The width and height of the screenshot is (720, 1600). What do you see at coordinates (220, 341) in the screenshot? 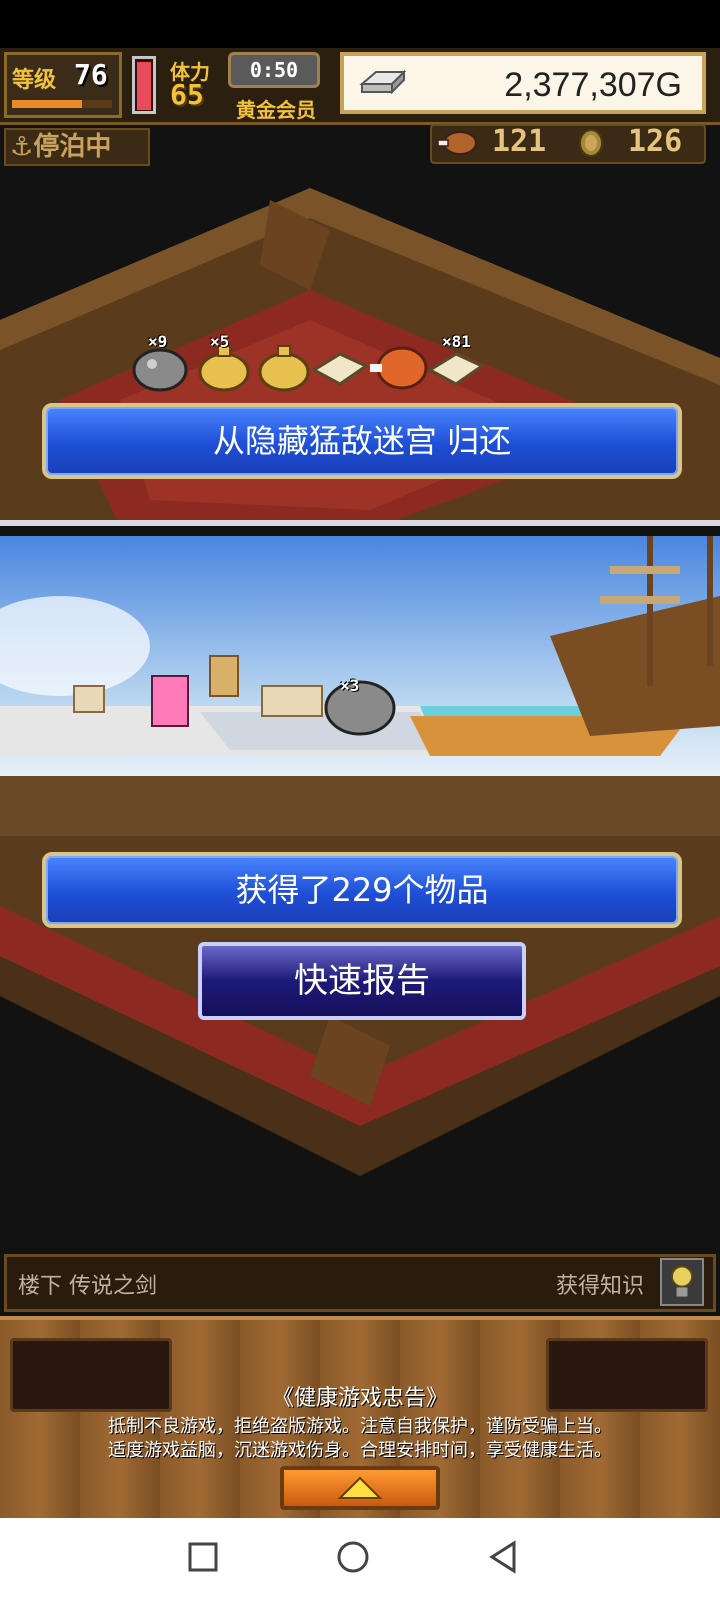
I see `item-count: ×5` at bounding box center [220, 341].